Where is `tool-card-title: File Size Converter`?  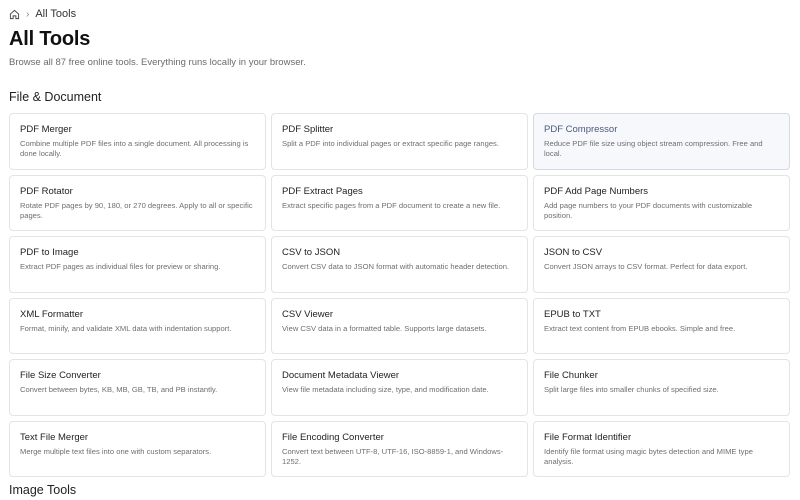
tool-card-title: File Size Converter is located at coordinates (60, 375).